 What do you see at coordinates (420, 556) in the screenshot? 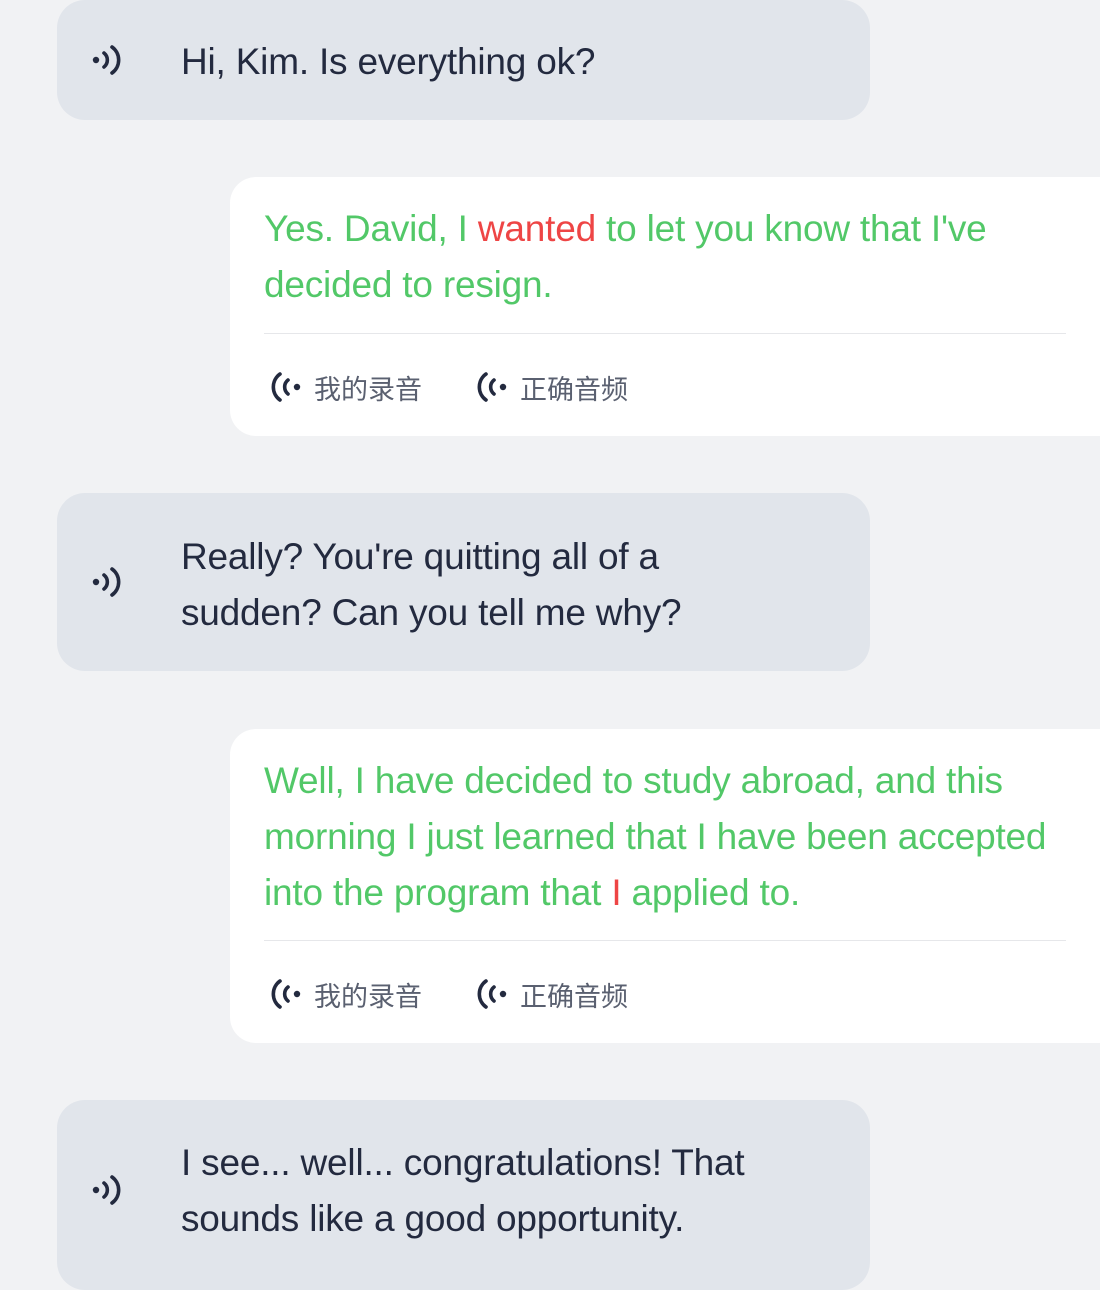
I see `prompt-line: Really? You're quitting all of a` at bounding box center [420, 556].